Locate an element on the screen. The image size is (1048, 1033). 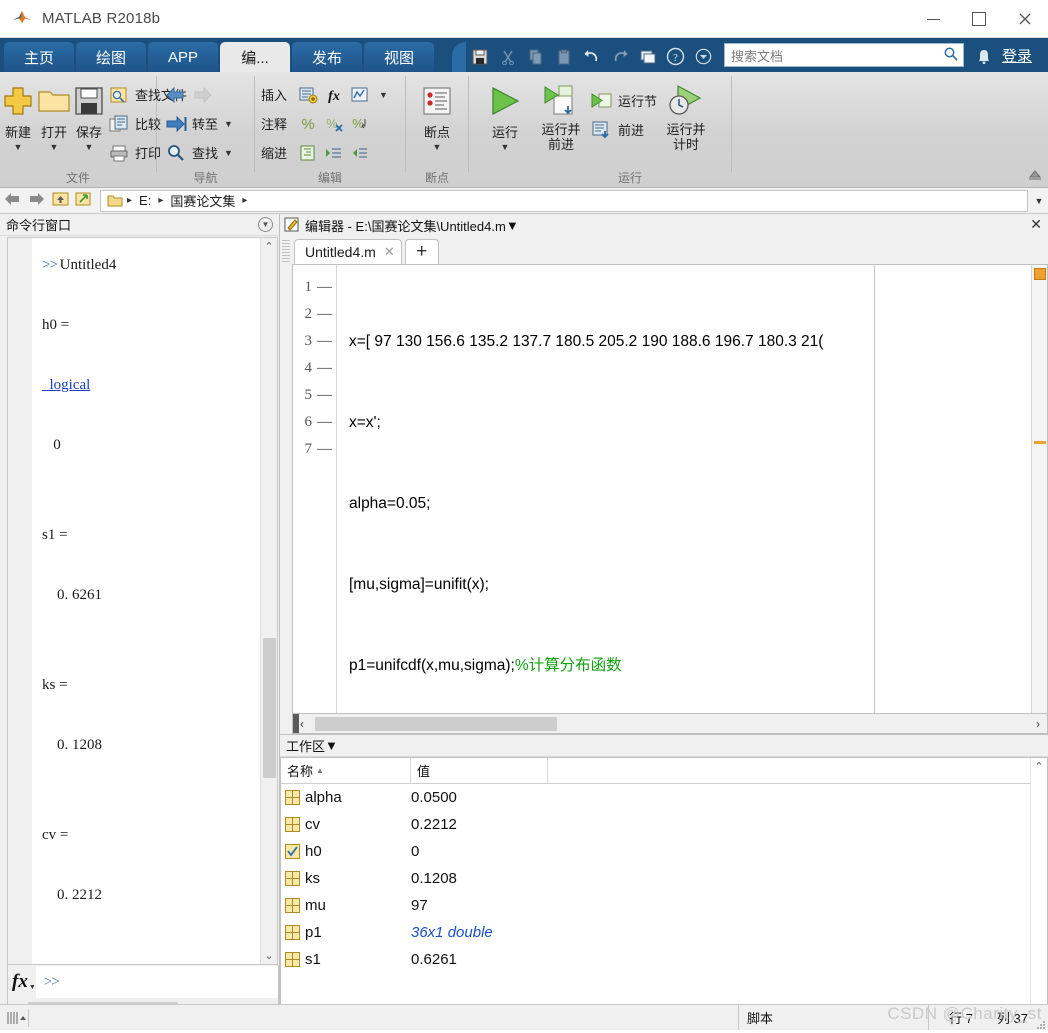
undo-icon is located at coordinates (592, 57).